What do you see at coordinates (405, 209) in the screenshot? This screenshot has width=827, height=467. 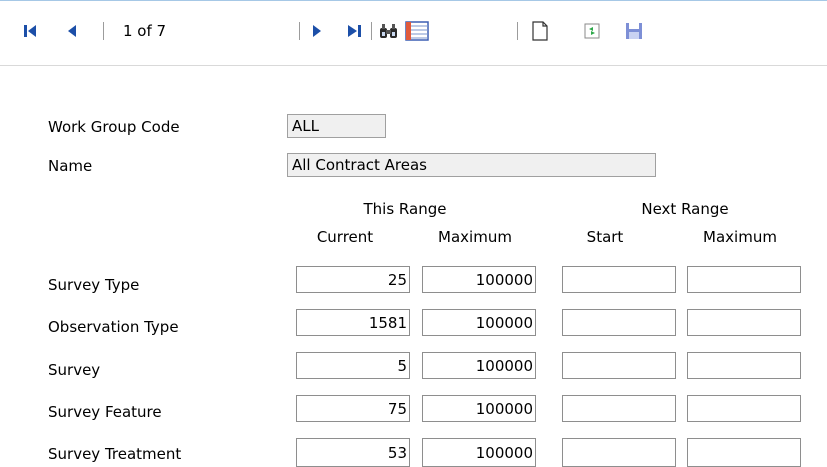 I see `this-range-header: This Range` at bounding box center [405, 209].